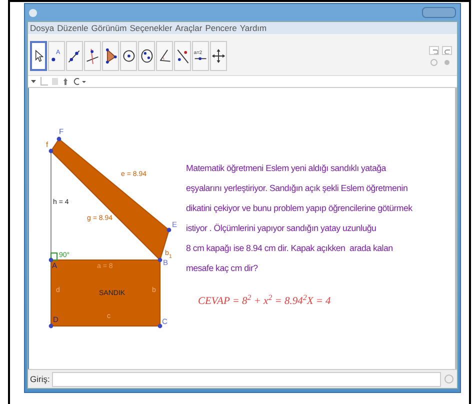  Describe the element at coordinates (146, 56) in the screenshot. I see `ellipse-tool-button` at that location.